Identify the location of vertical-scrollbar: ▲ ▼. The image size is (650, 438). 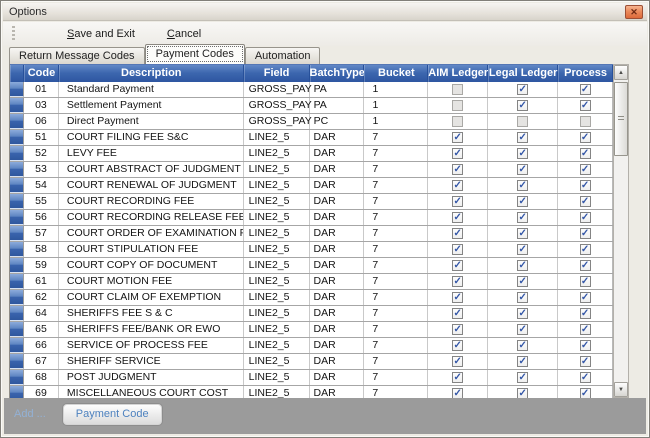
(621, 231).